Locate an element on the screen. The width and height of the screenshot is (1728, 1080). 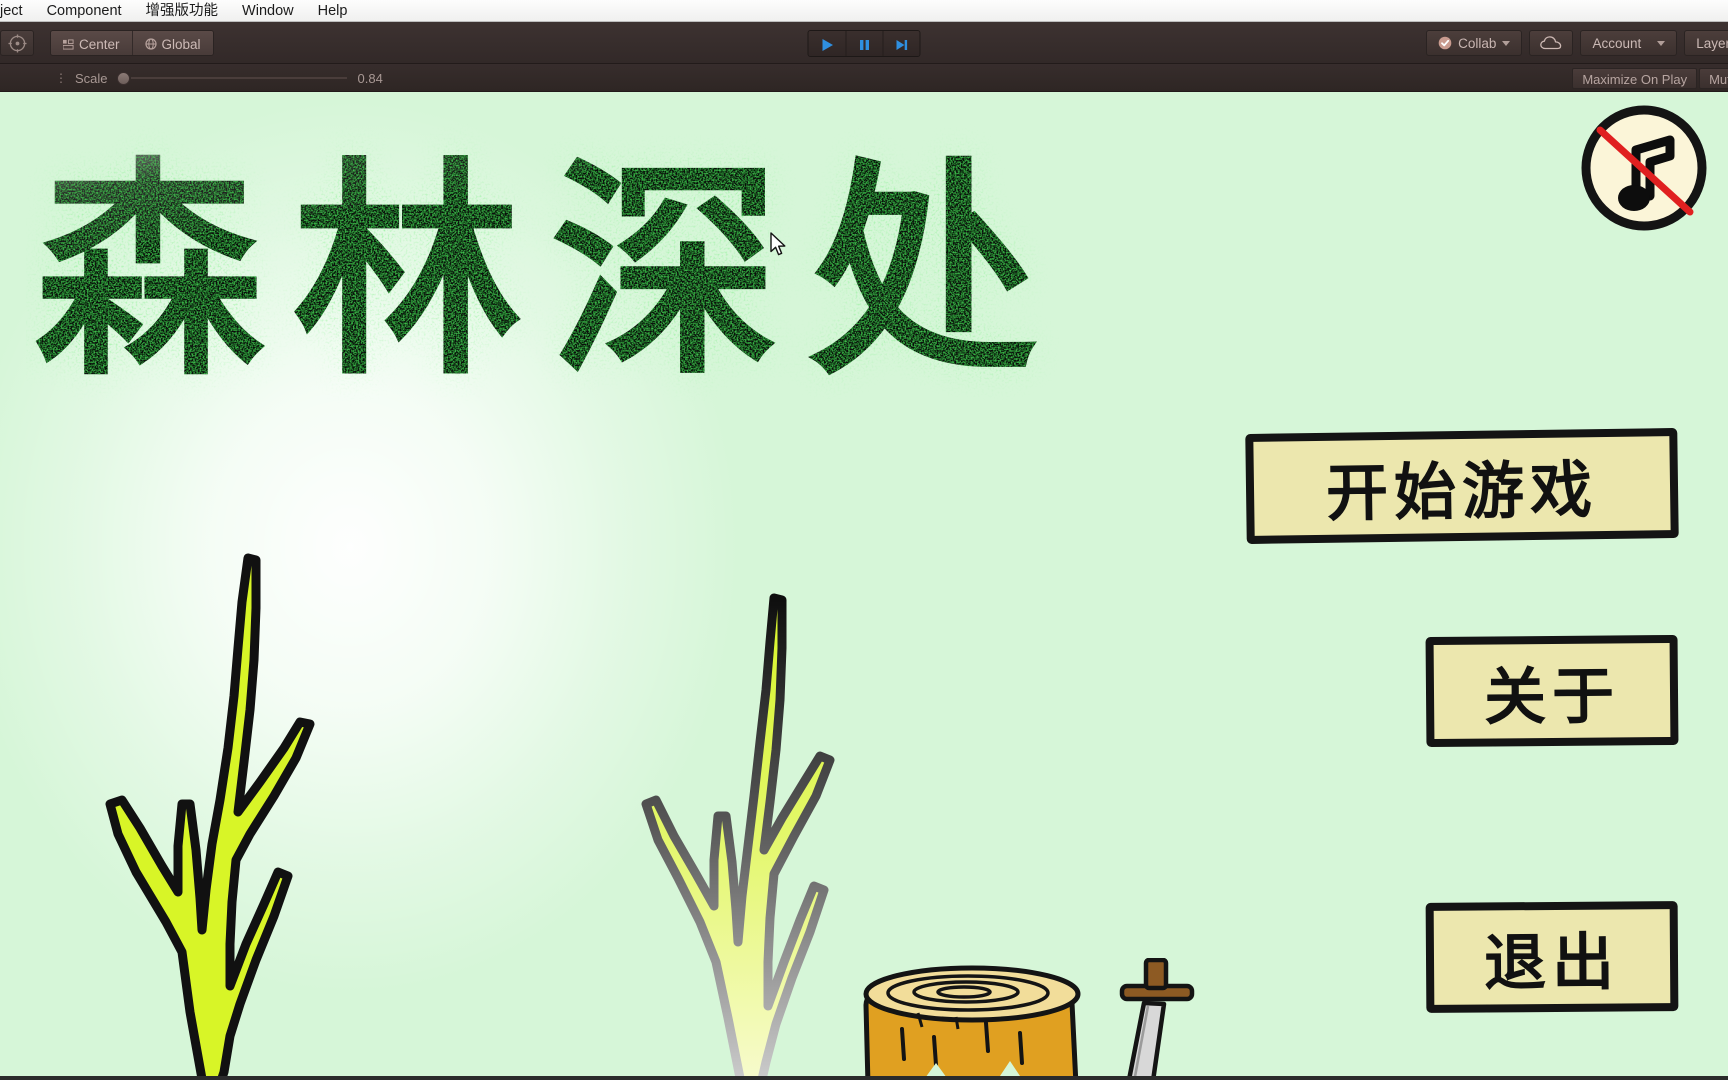
game-view-options: Maximize On Play Mute is located at coordinates (1650, 78).